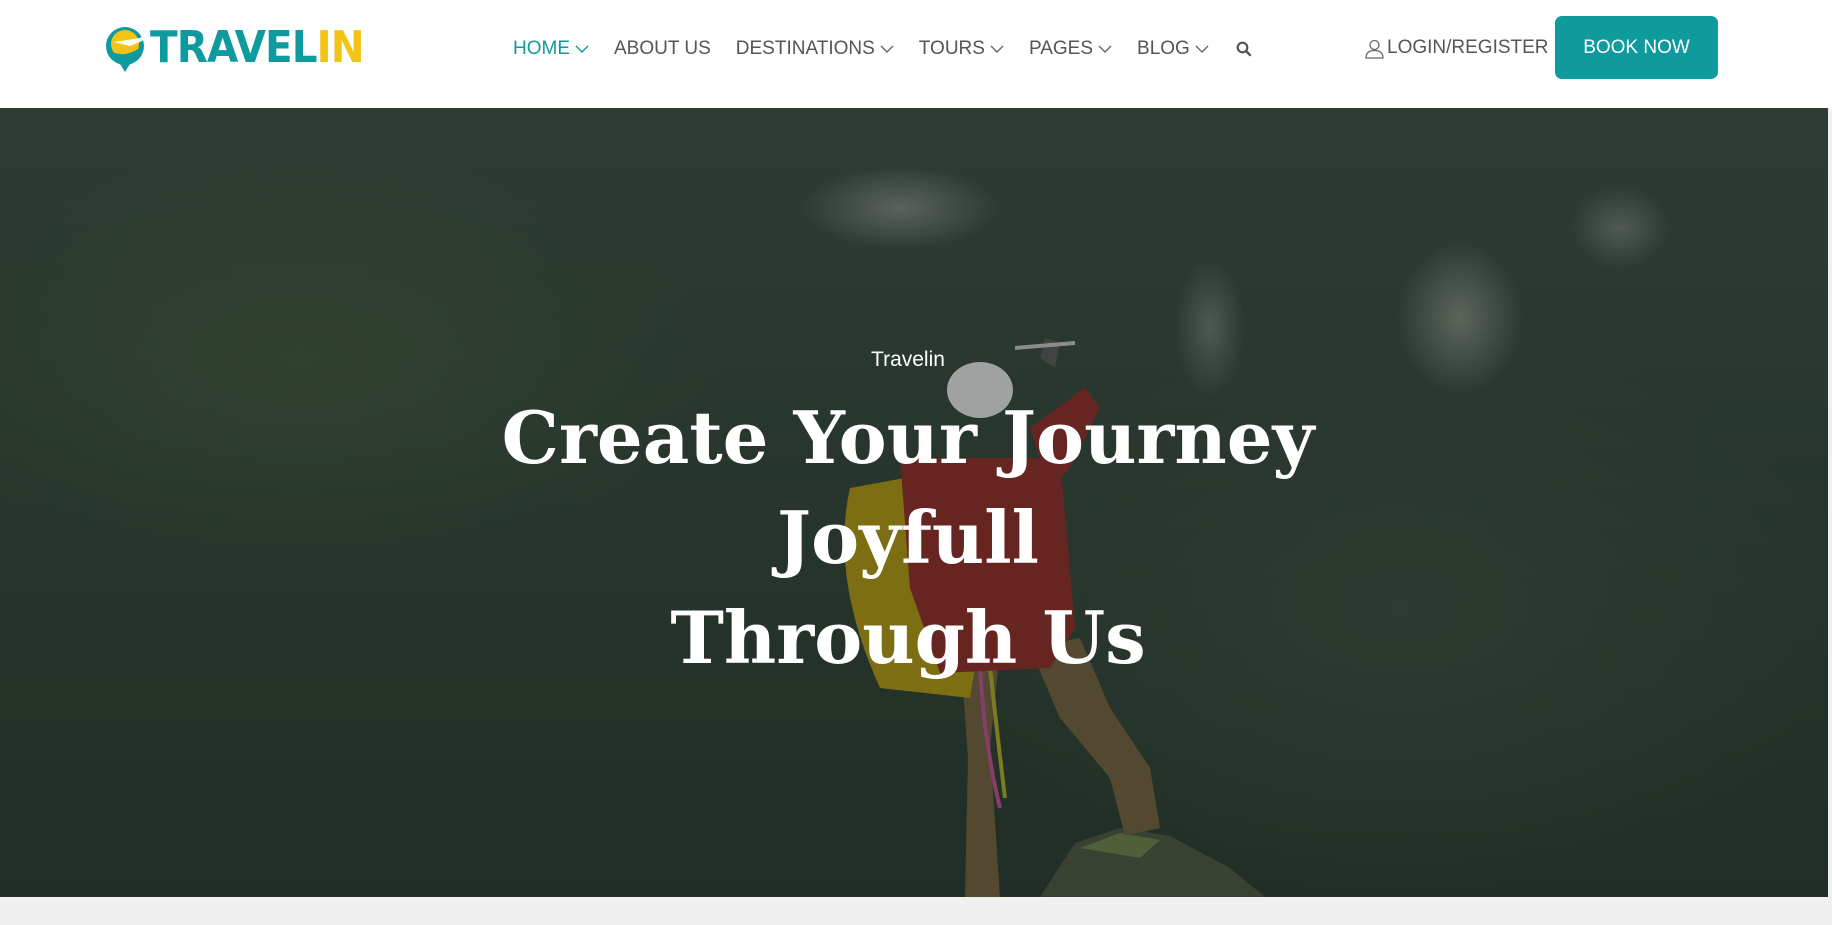 The image size is (1832, 925). What do you see at coordinates (541, 48) in the screenshot?
I see `nav-item-label: HOME` at bounding box center [541, 48].